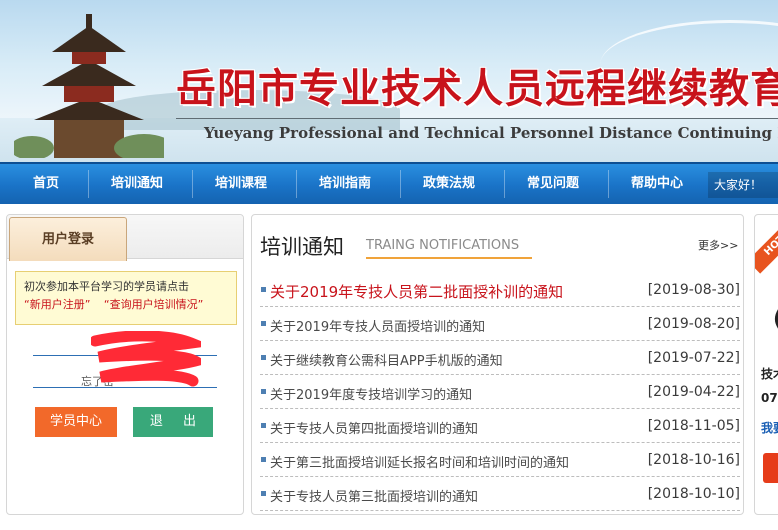 The width and height of the screenshot is (778, 530). What do you see at coordinates (386, 359) in the screenshot?
I see `notice-link: 关于继续教育公需科目APP手机版的通知` at bounding box center [386, 359].